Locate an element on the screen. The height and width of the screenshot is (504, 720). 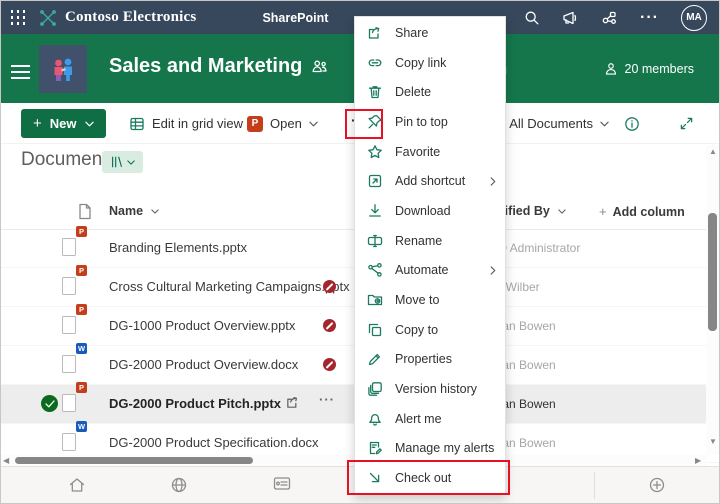
menu-item-check-out: Check out is located at coordinates (430, 478).